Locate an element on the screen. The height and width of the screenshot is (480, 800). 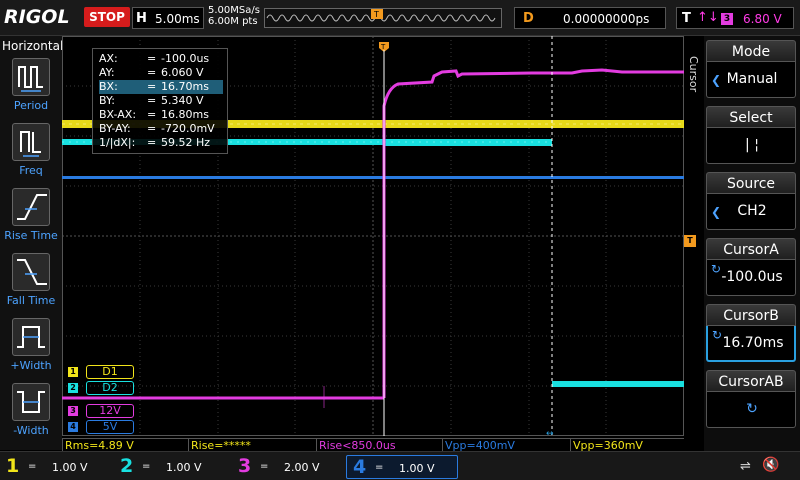
select-value: | ¦ is located at coordinates (752, 145).